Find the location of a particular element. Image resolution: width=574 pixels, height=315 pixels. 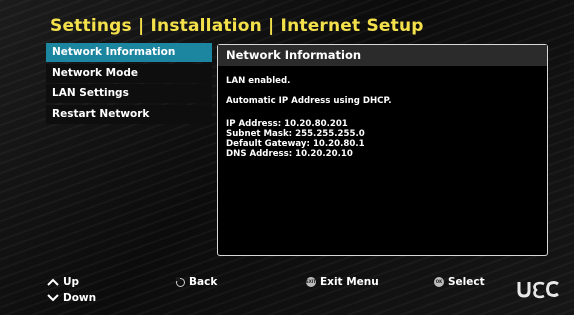

default-gateway-text: Default Gateway: 10.20.80.1 is located at coordinates (295, 144).